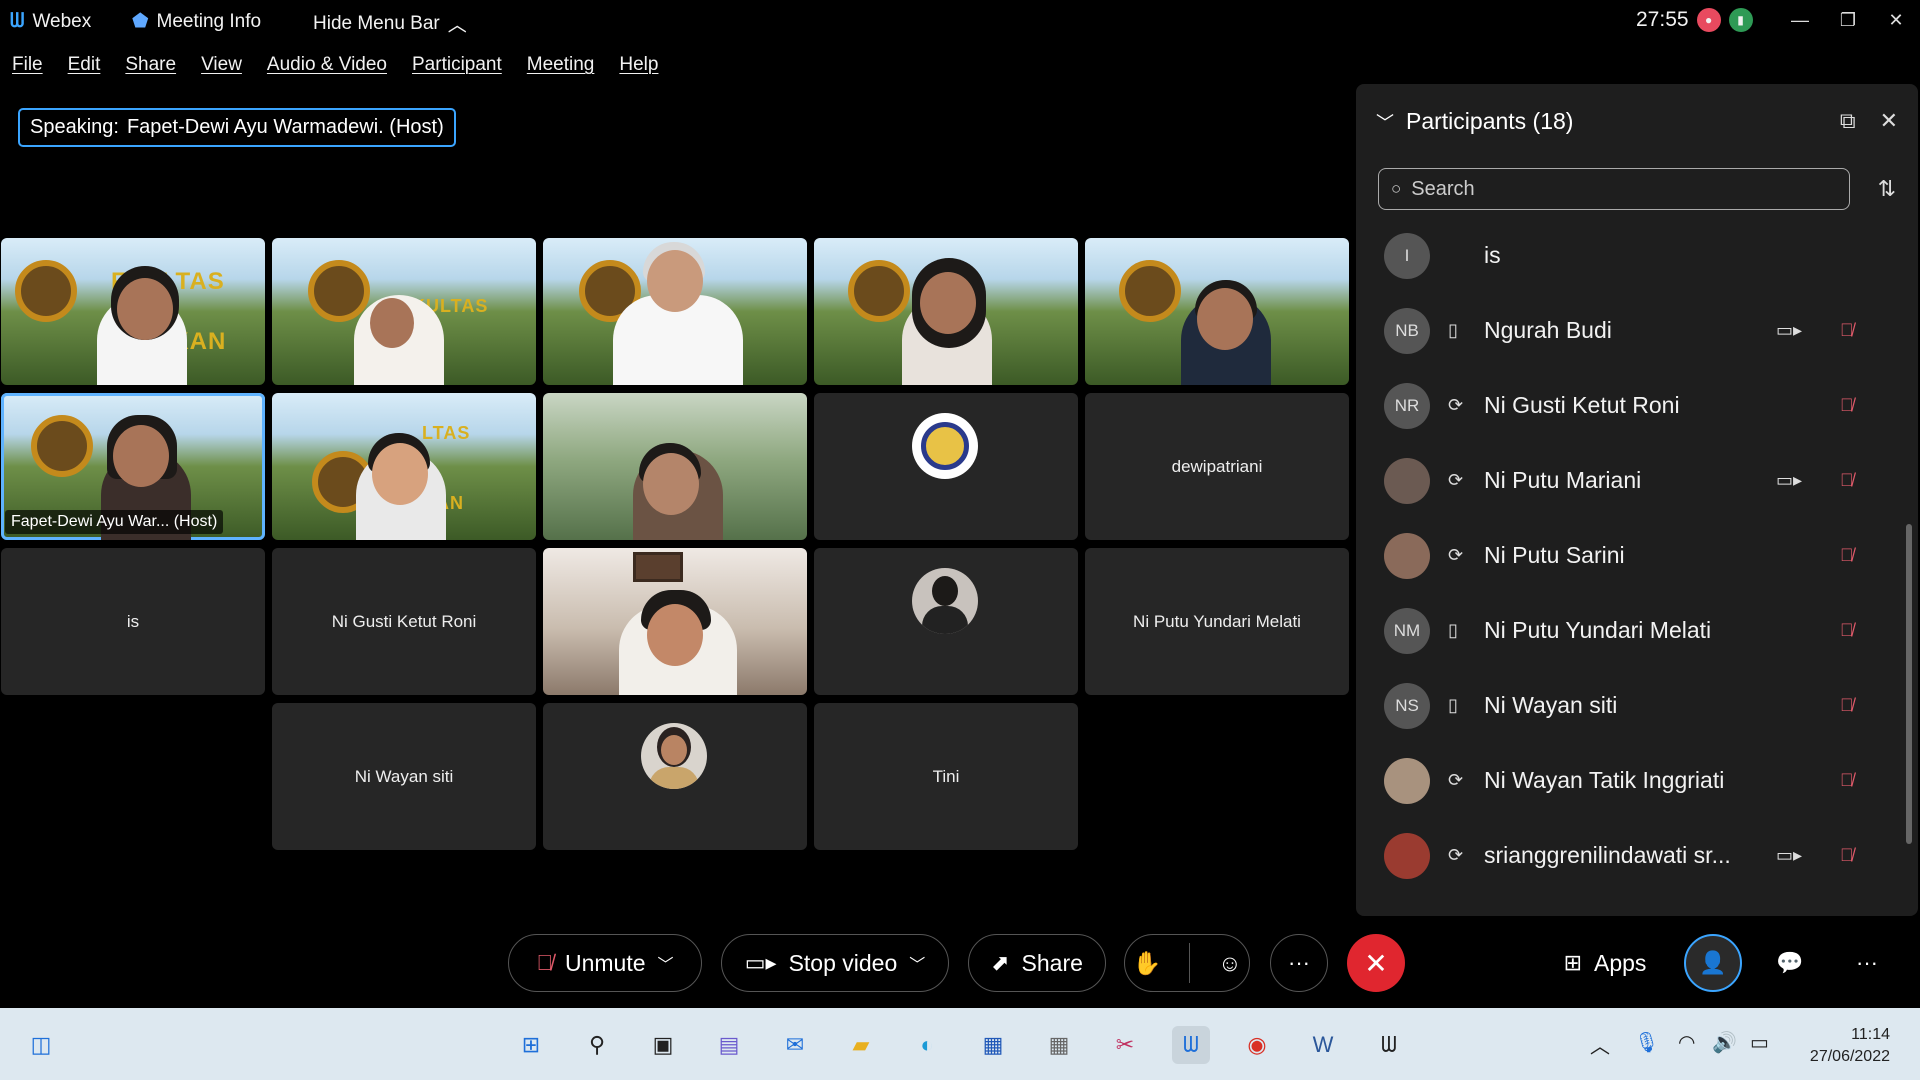  Describe the element at coordinates (1125, 1045) in the screenshot. I see `snipping-tool-icon: ✂` at that location.